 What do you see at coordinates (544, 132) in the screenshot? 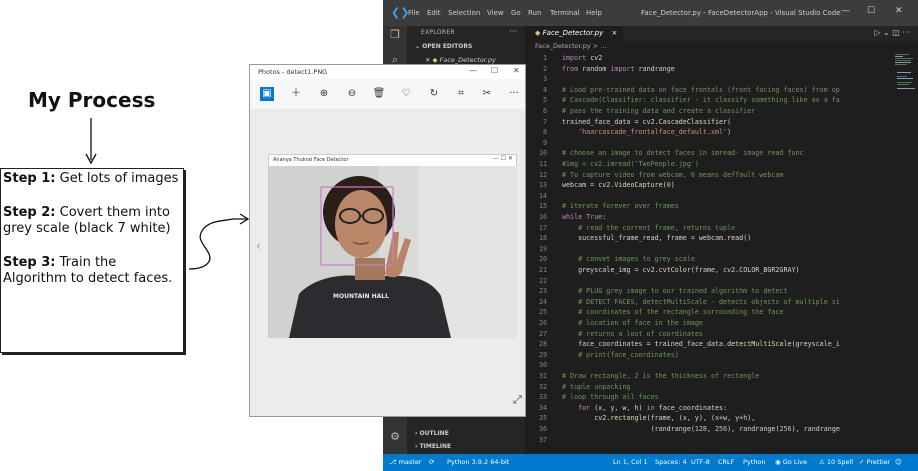
I see `line-number: 8` at bounding box center [544, 132].